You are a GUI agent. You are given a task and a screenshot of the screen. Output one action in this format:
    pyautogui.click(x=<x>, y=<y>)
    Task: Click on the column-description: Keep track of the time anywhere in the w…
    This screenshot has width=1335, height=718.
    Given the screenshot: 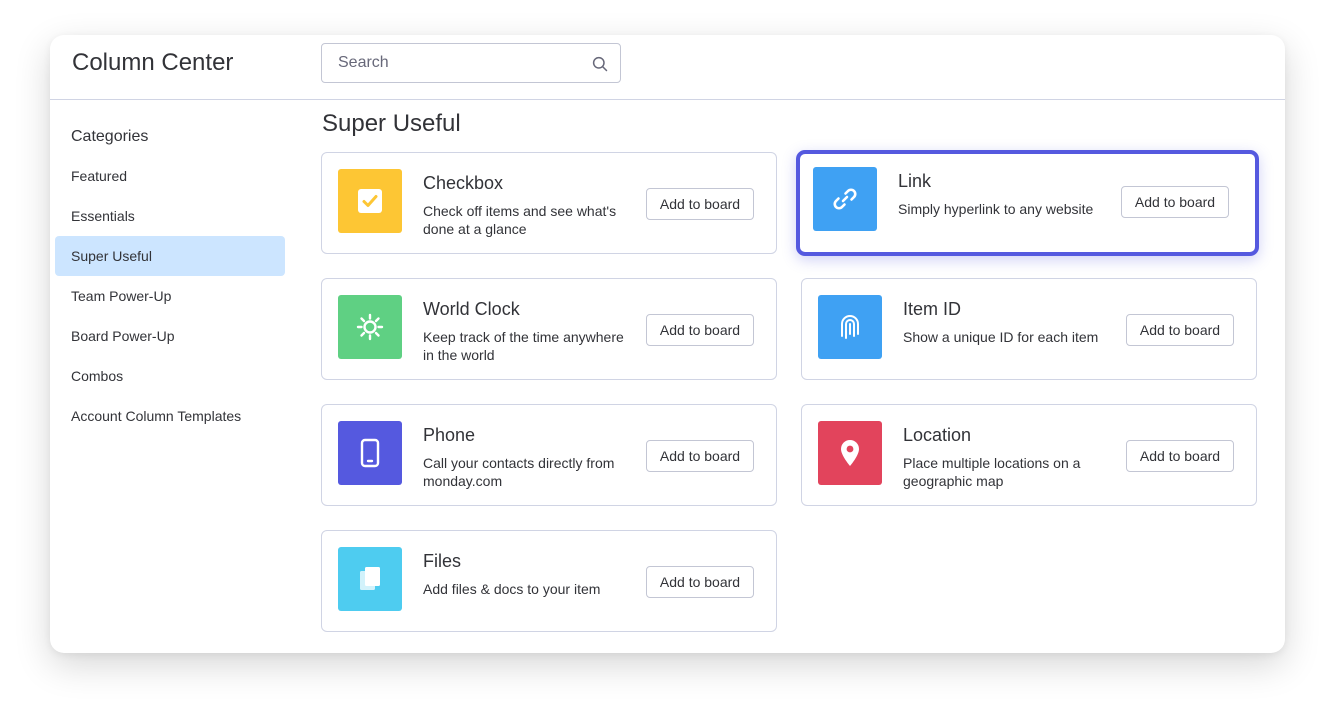 What is the action you would take?
    pyautogui.click(x=523, y=346)
    